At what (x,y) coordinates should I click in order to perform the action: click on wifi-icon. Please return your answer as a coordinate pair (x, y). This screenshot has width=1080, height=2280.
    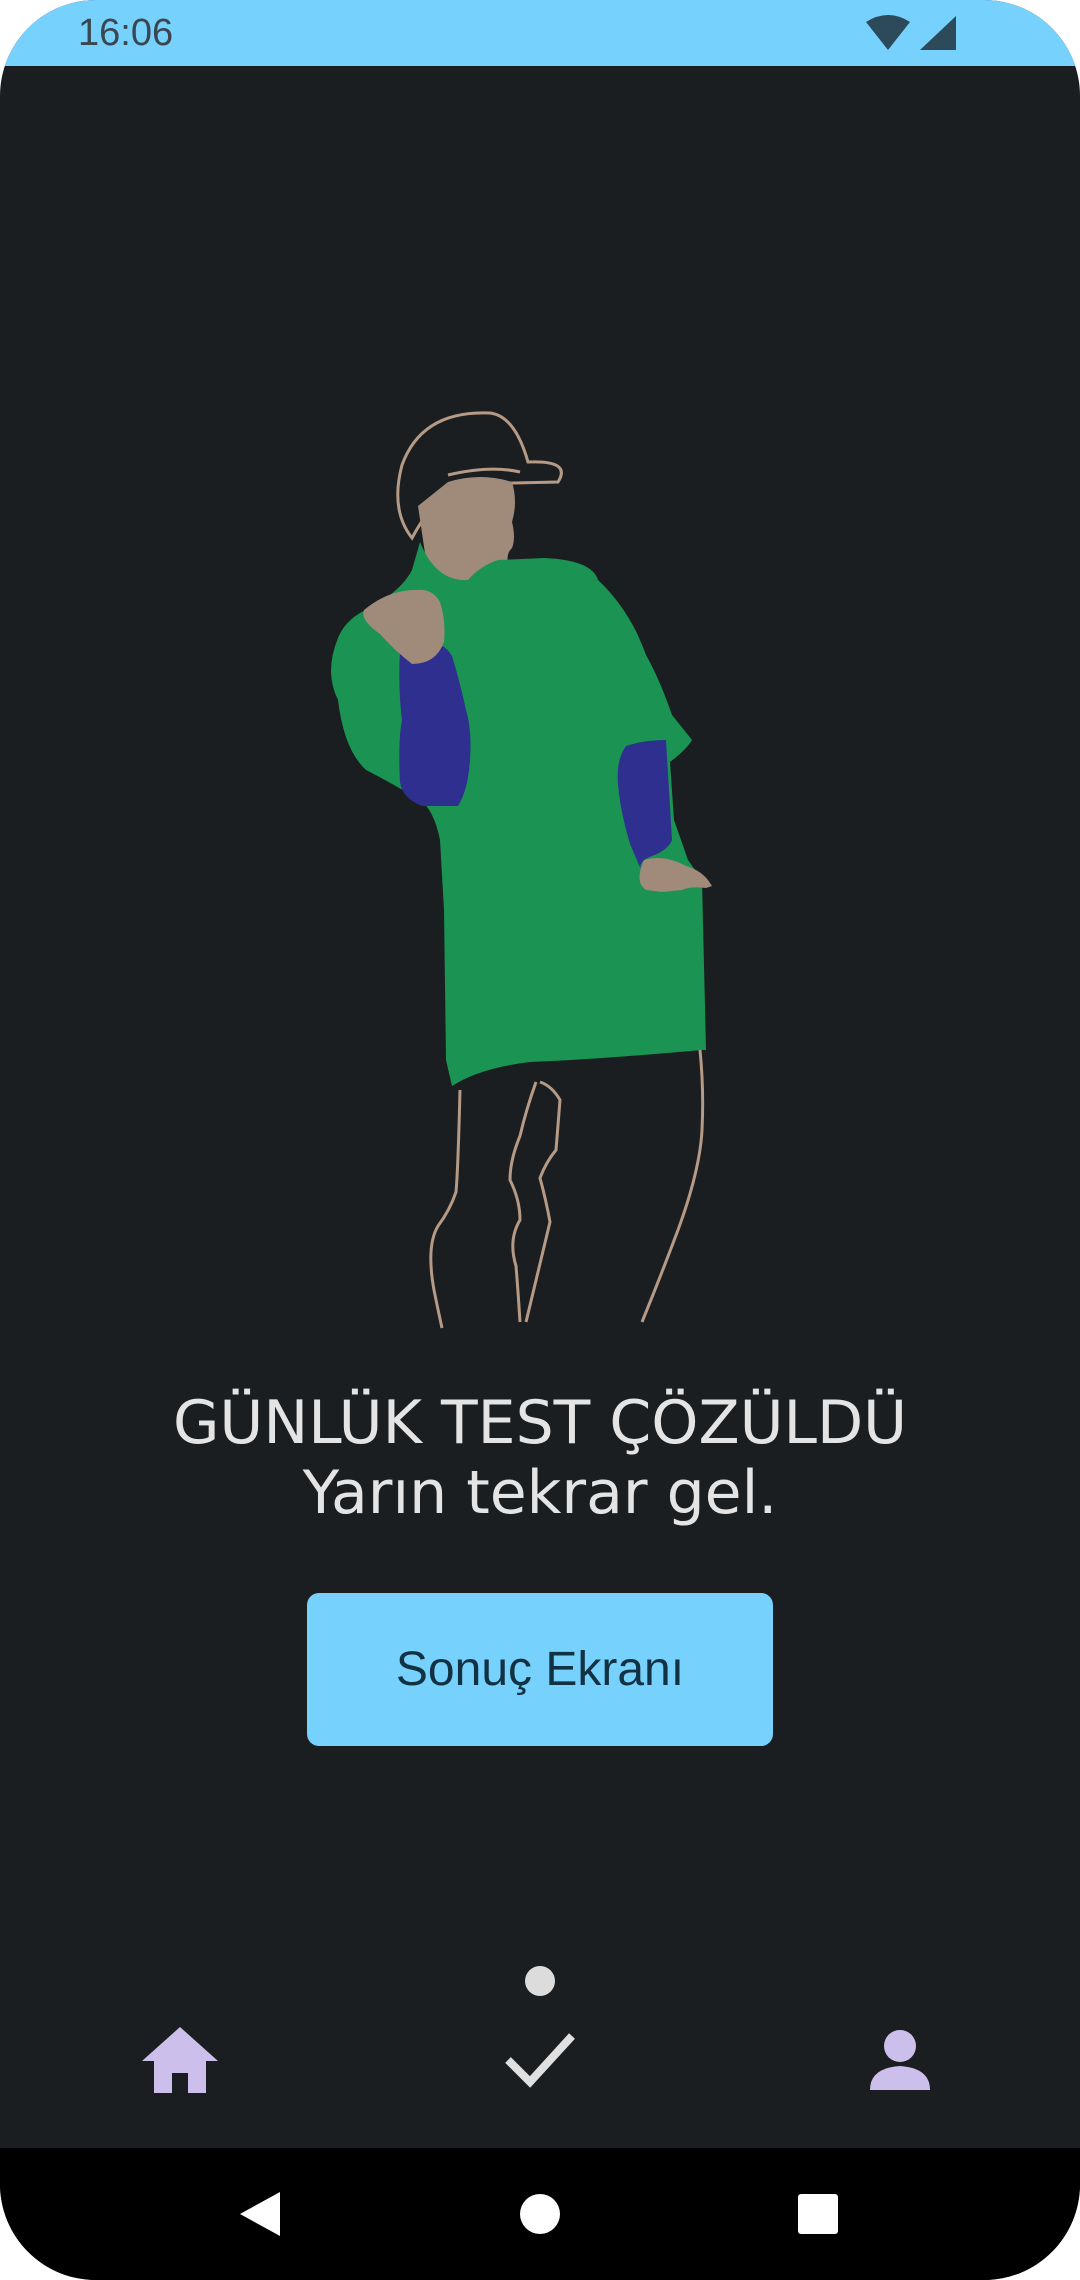
    Looking at the image, I should click on (888, 32).